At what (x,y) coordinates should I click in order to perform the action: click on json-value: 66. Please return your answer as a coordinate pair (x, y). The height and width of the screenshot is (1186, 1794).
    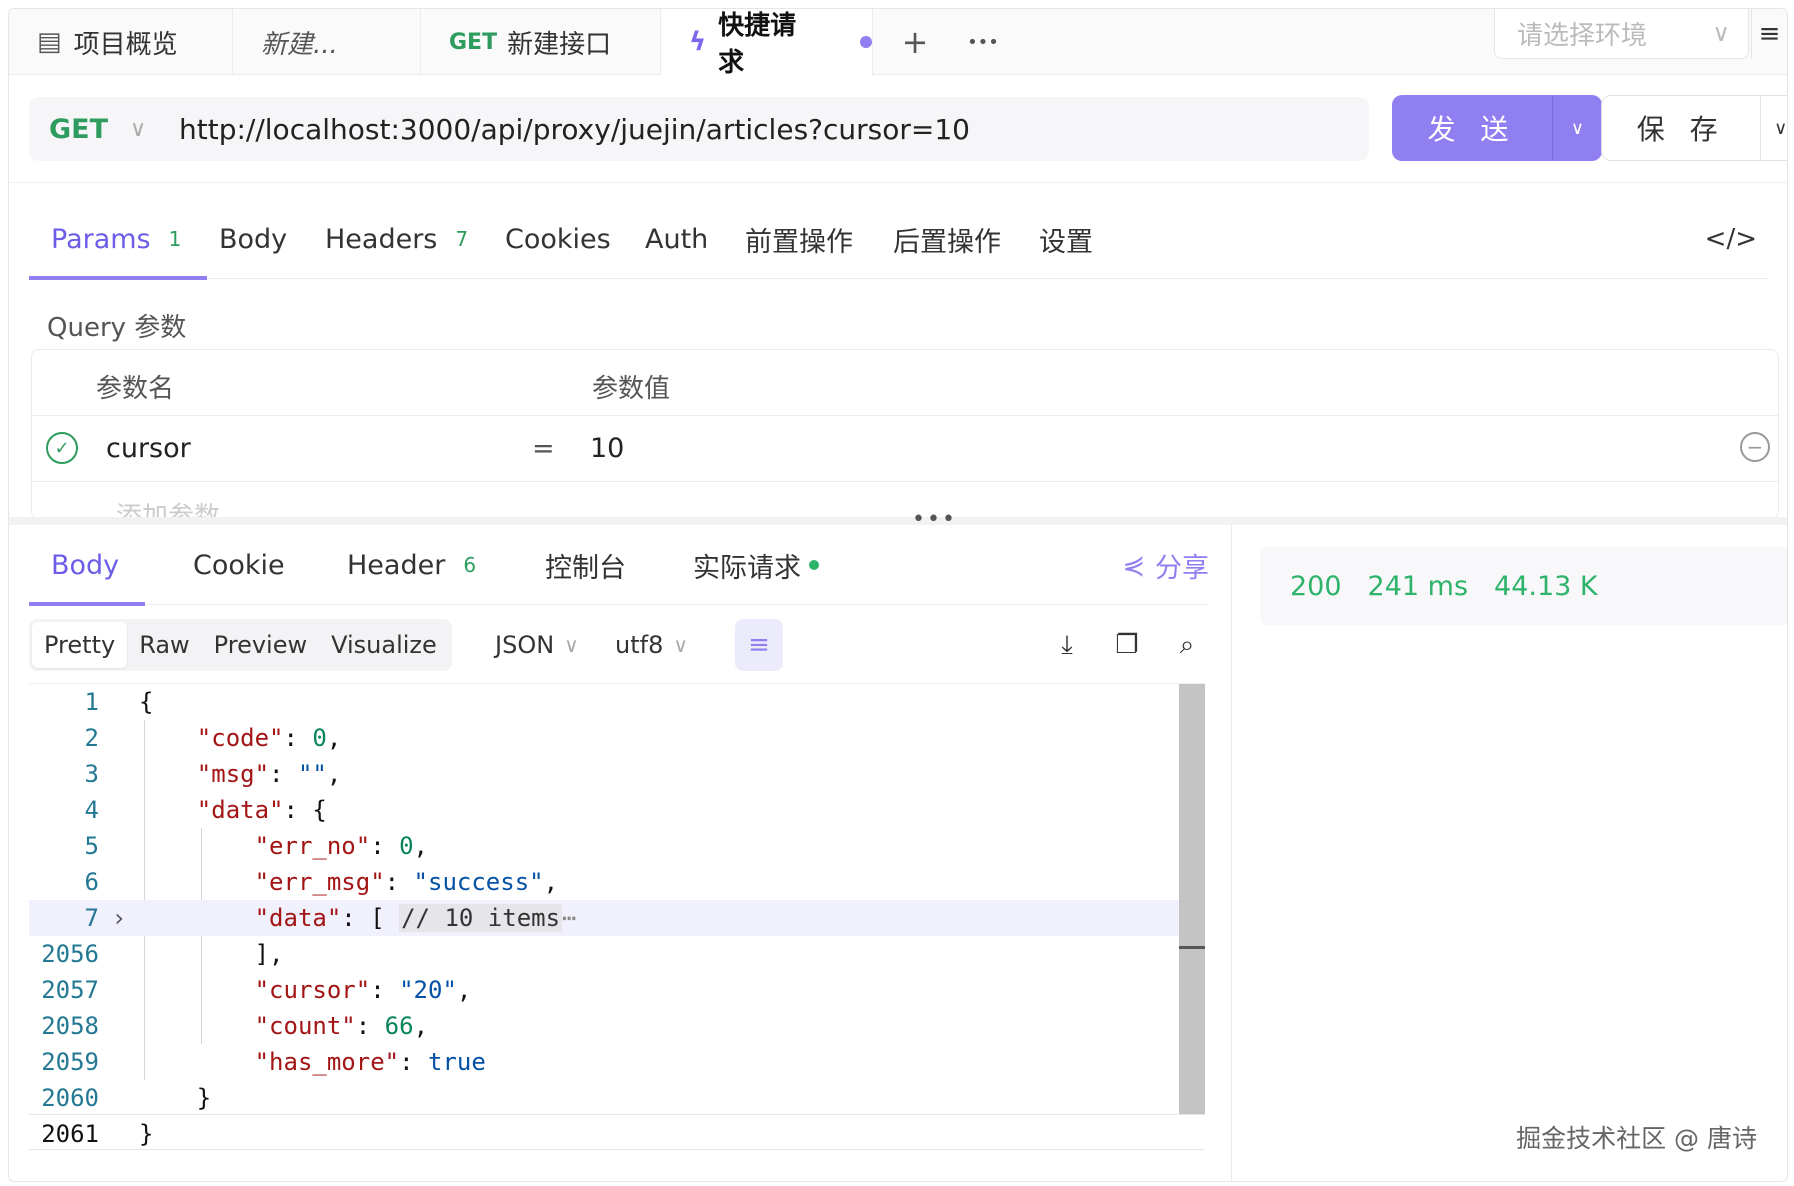
    Looking at the image, I should click on (399, 1026).